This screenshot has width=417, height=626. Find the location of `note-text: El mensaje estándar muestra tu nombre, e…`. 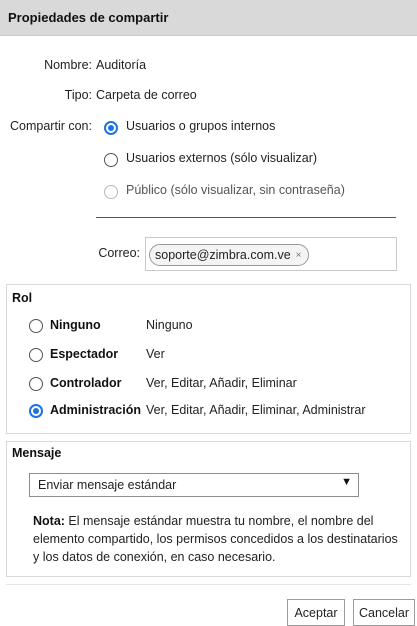

note-text: El mensaje estándar muestra tu nombre, e… is located at coordinates (215, 539).